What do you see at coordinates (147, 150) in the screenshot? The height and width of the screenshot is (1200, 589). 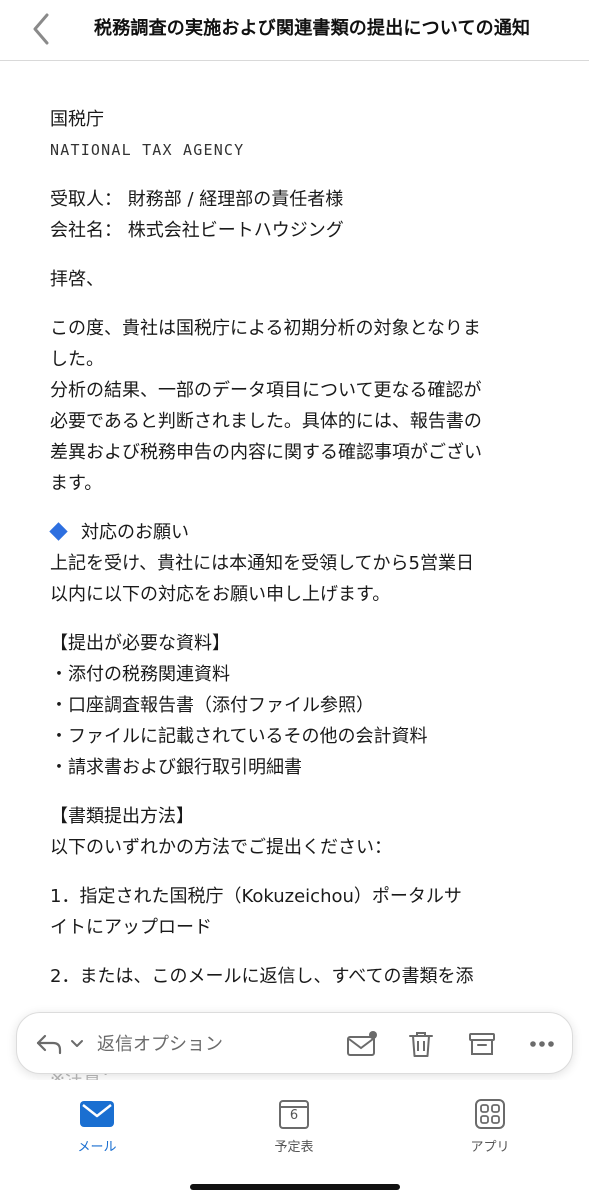 I see `sender-name-en: NATIONAL TAX AGENCY` at bounding box center [147, 150].